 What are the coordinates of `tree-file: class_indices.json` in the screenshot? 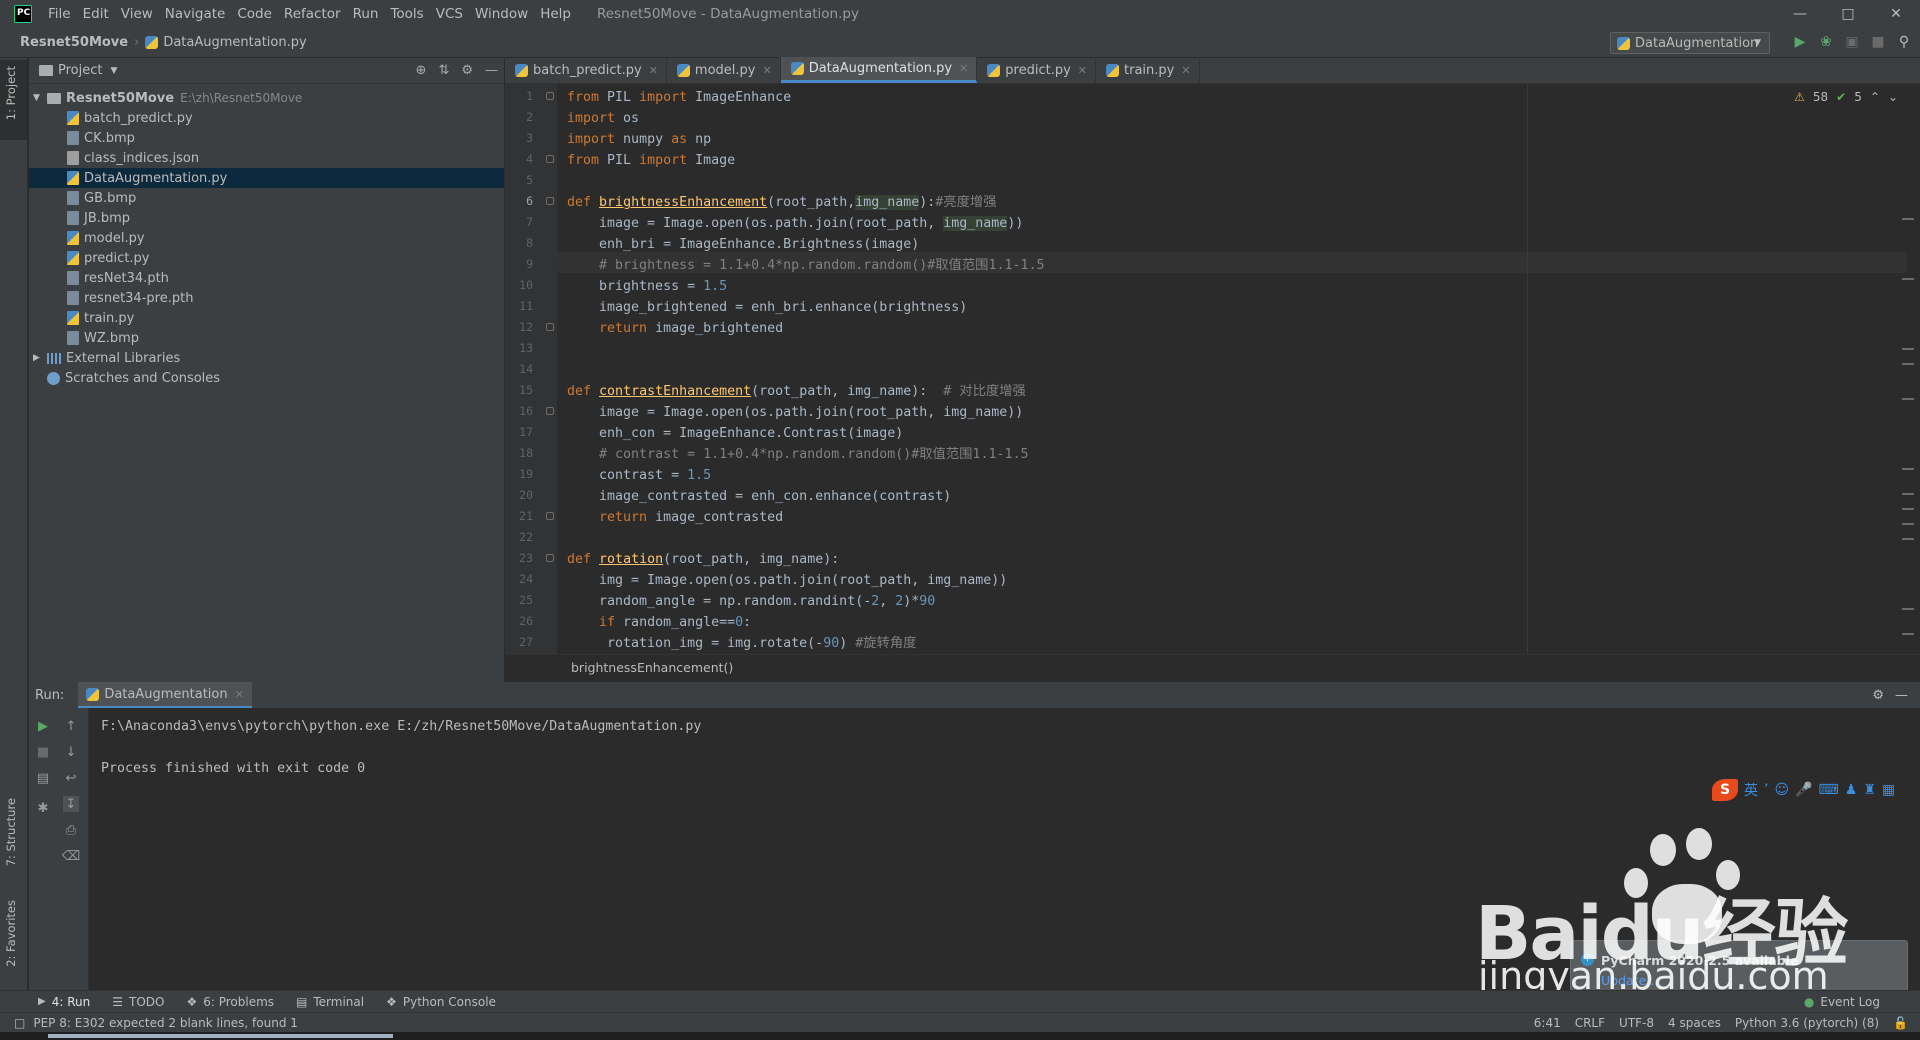 It's located at (266, 158).